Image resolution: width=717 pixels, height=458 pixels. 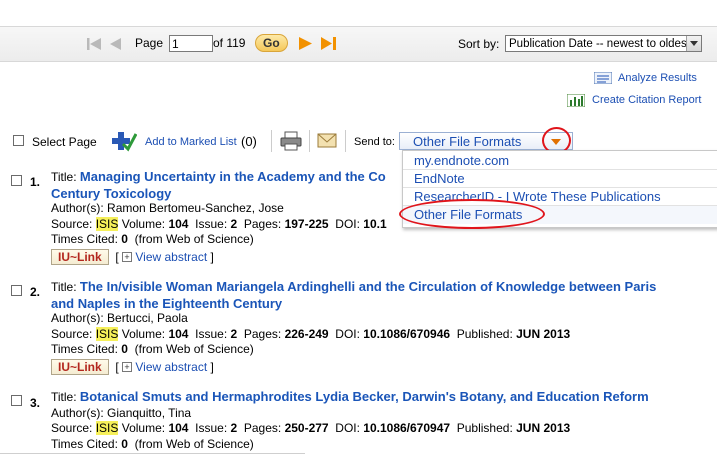 What do you see at coordinates (472, 214) in the screenshot?
I see `annotation-circle-other-file-formats` at bounding box center [472, 214].